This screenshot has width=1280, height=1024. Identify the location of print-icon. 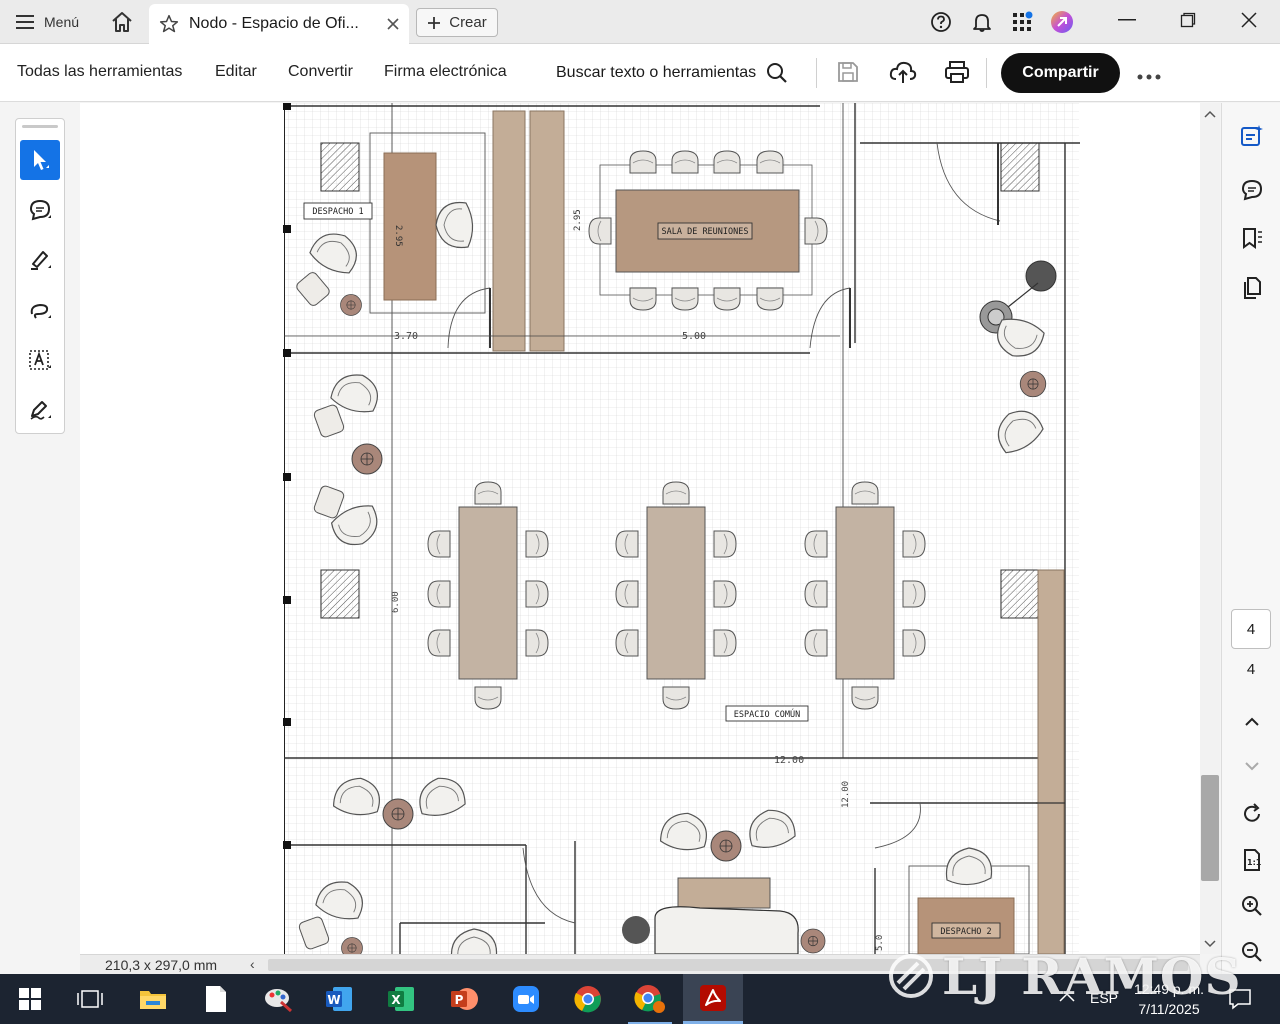
(957, 74).